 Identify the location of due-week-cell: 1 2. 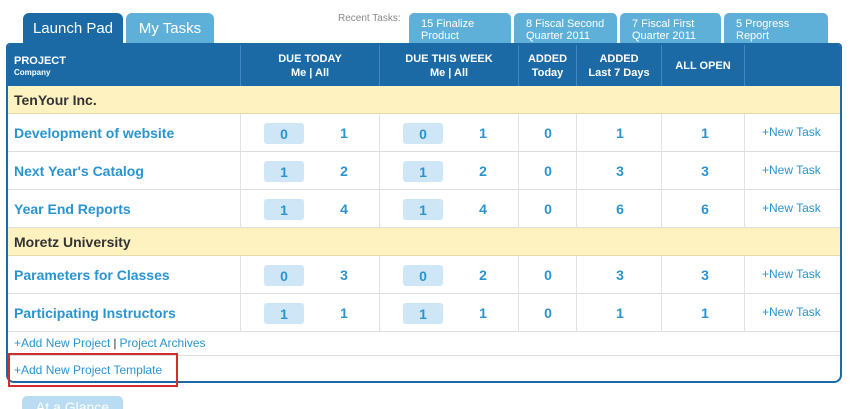
(449, 171).